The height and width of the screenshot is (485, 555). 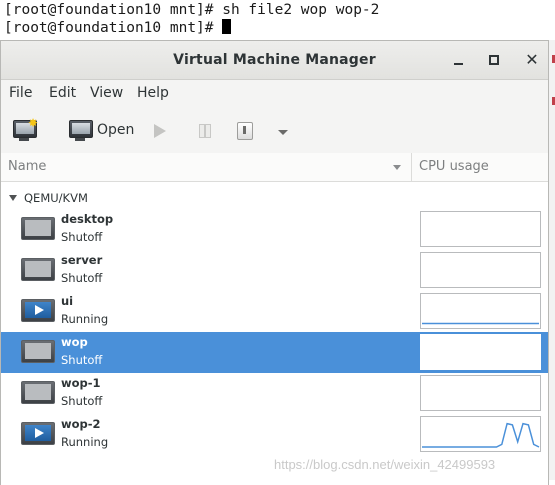 I want to click on close-icon: ✕, so click(x=532, y=59).